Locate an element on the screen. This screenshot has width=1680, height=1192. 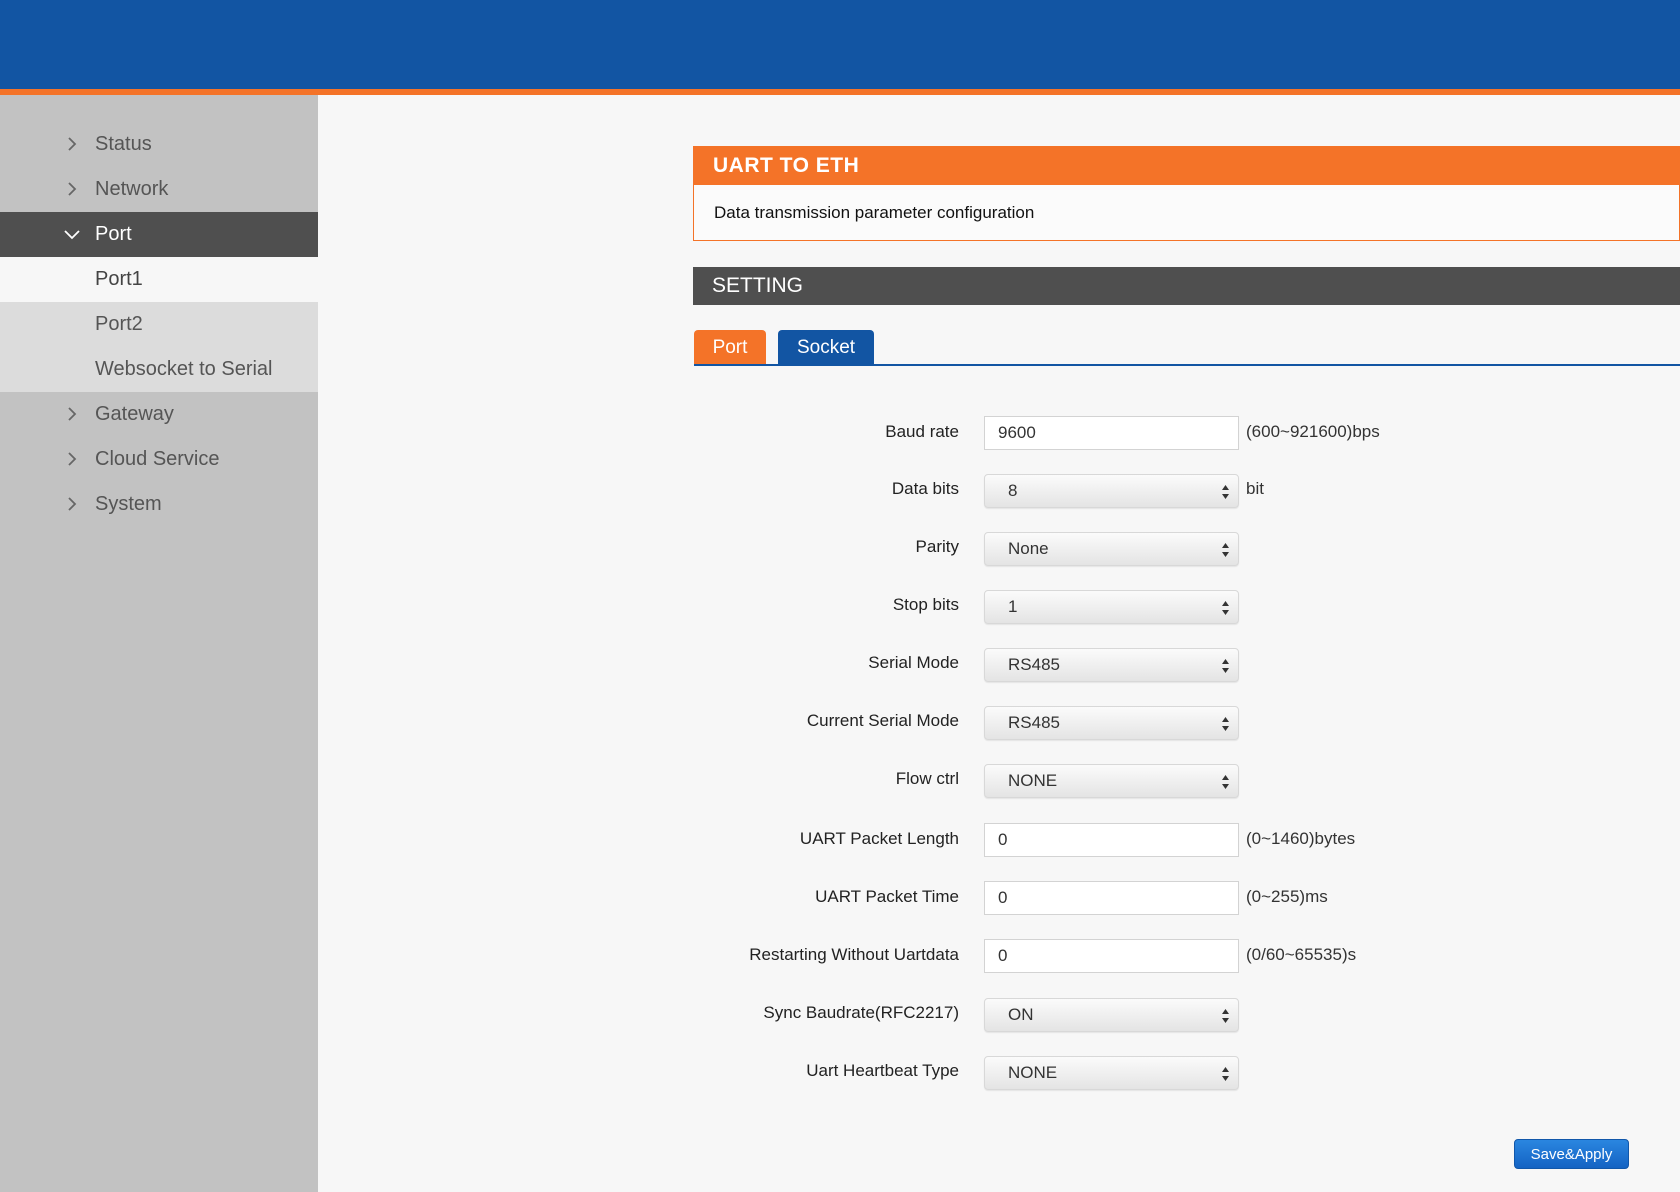
sidebar-item-network: Network is located at coordinates (159, 189).